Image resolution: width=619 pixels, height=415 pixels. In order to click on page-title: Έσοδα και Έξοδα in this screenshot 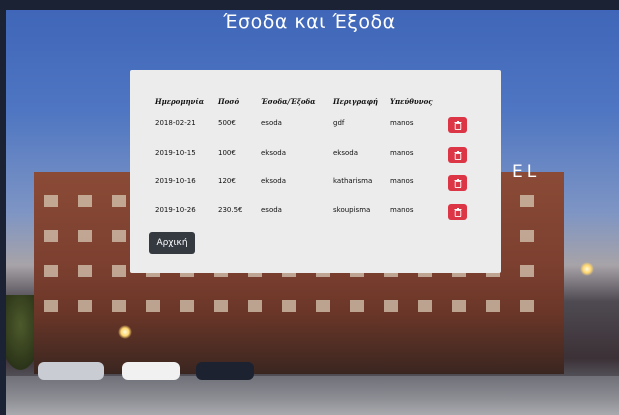, I will do `click(309, 22)`.